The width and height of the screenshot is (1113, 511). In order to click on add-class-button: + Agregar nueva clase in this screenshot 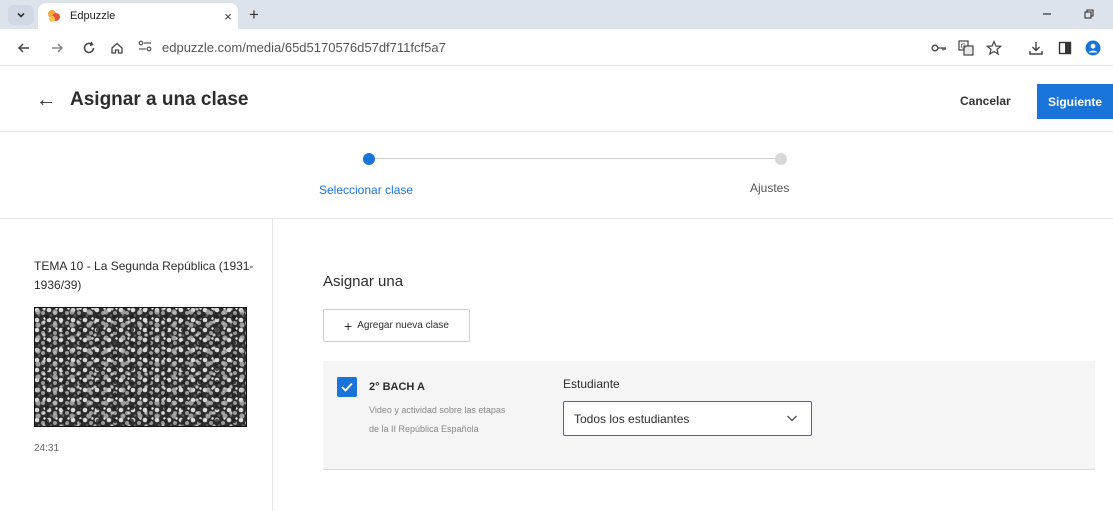, I will do `click(396, 325)`.